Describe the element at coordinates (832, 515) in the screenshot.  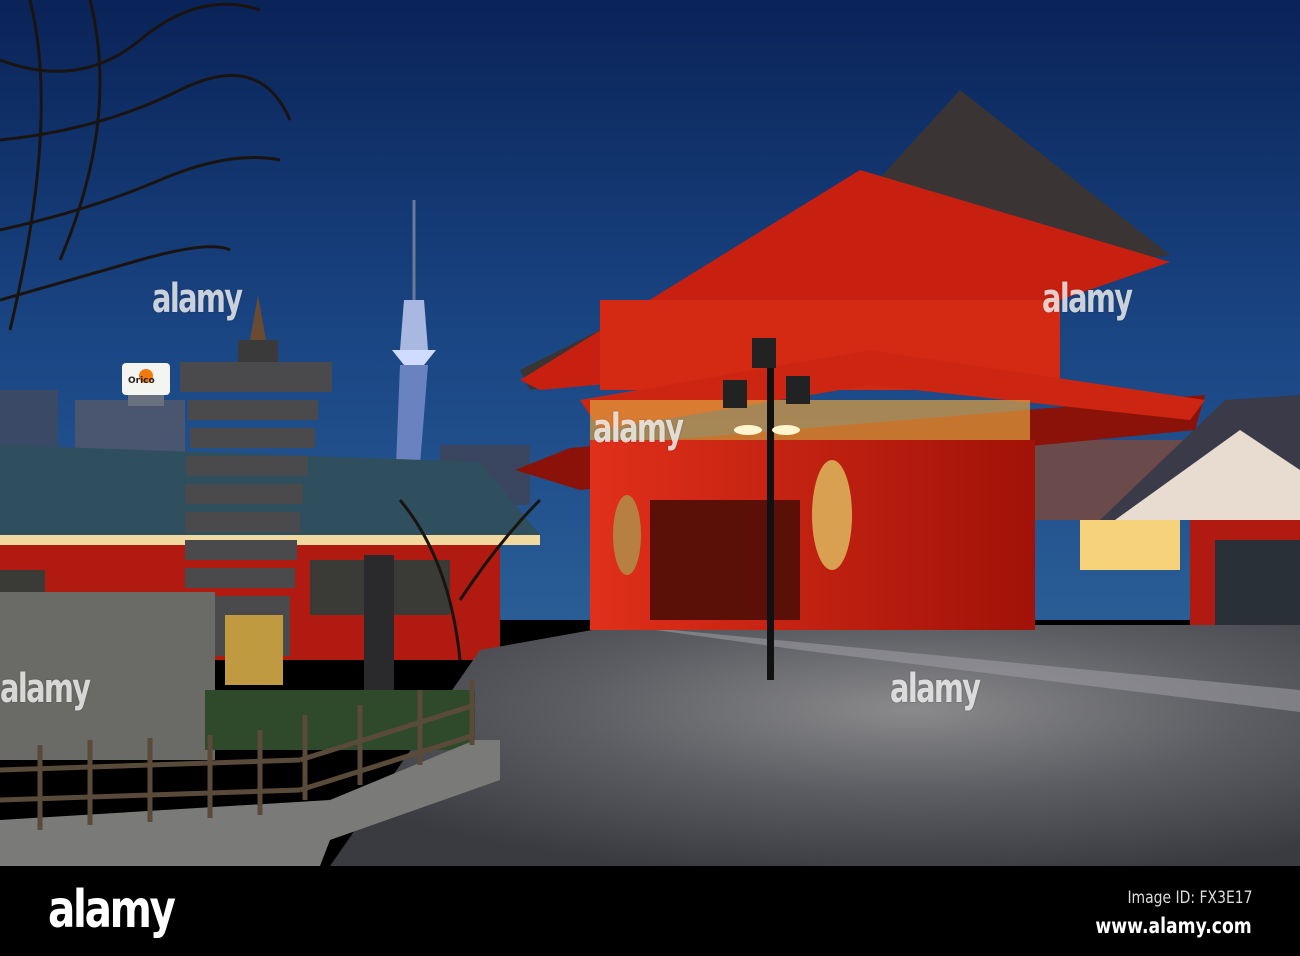
I see `gate-straw-sandal` at that location.